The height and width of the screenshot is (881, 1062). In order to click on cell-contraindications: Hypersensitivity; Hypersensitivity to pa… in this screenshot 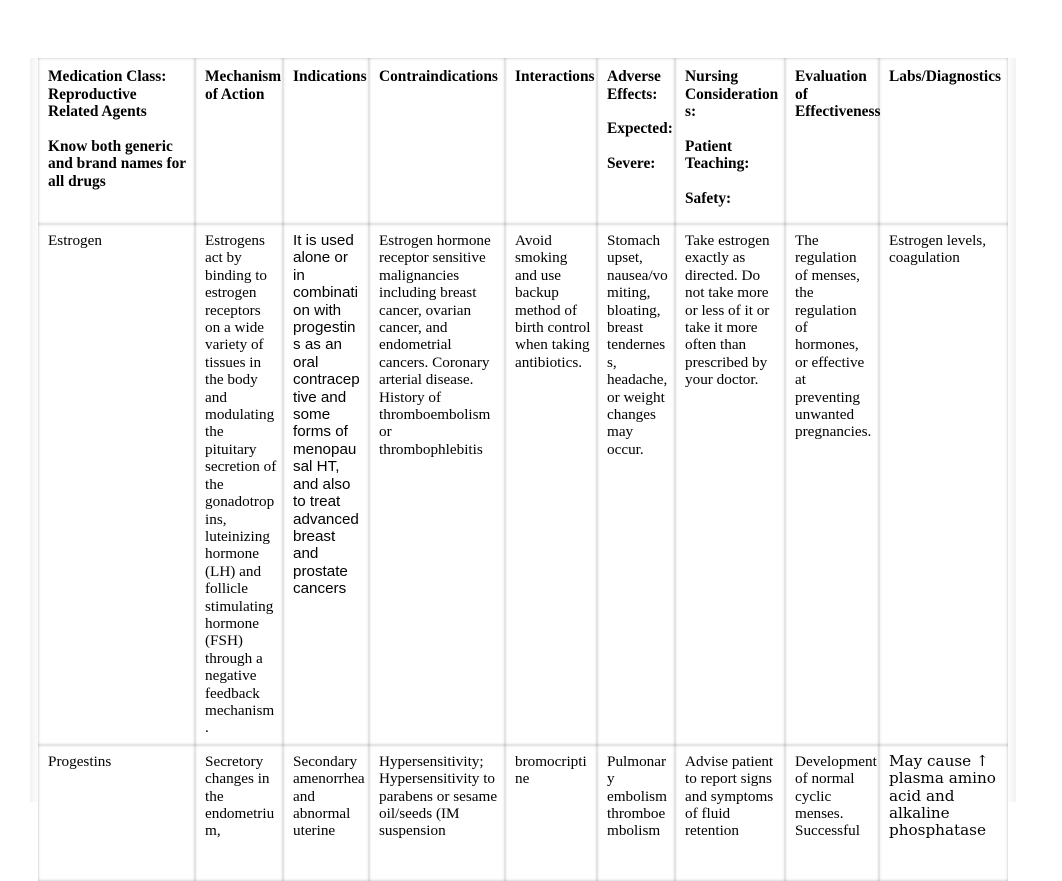, I will do `click(437, 812)`.